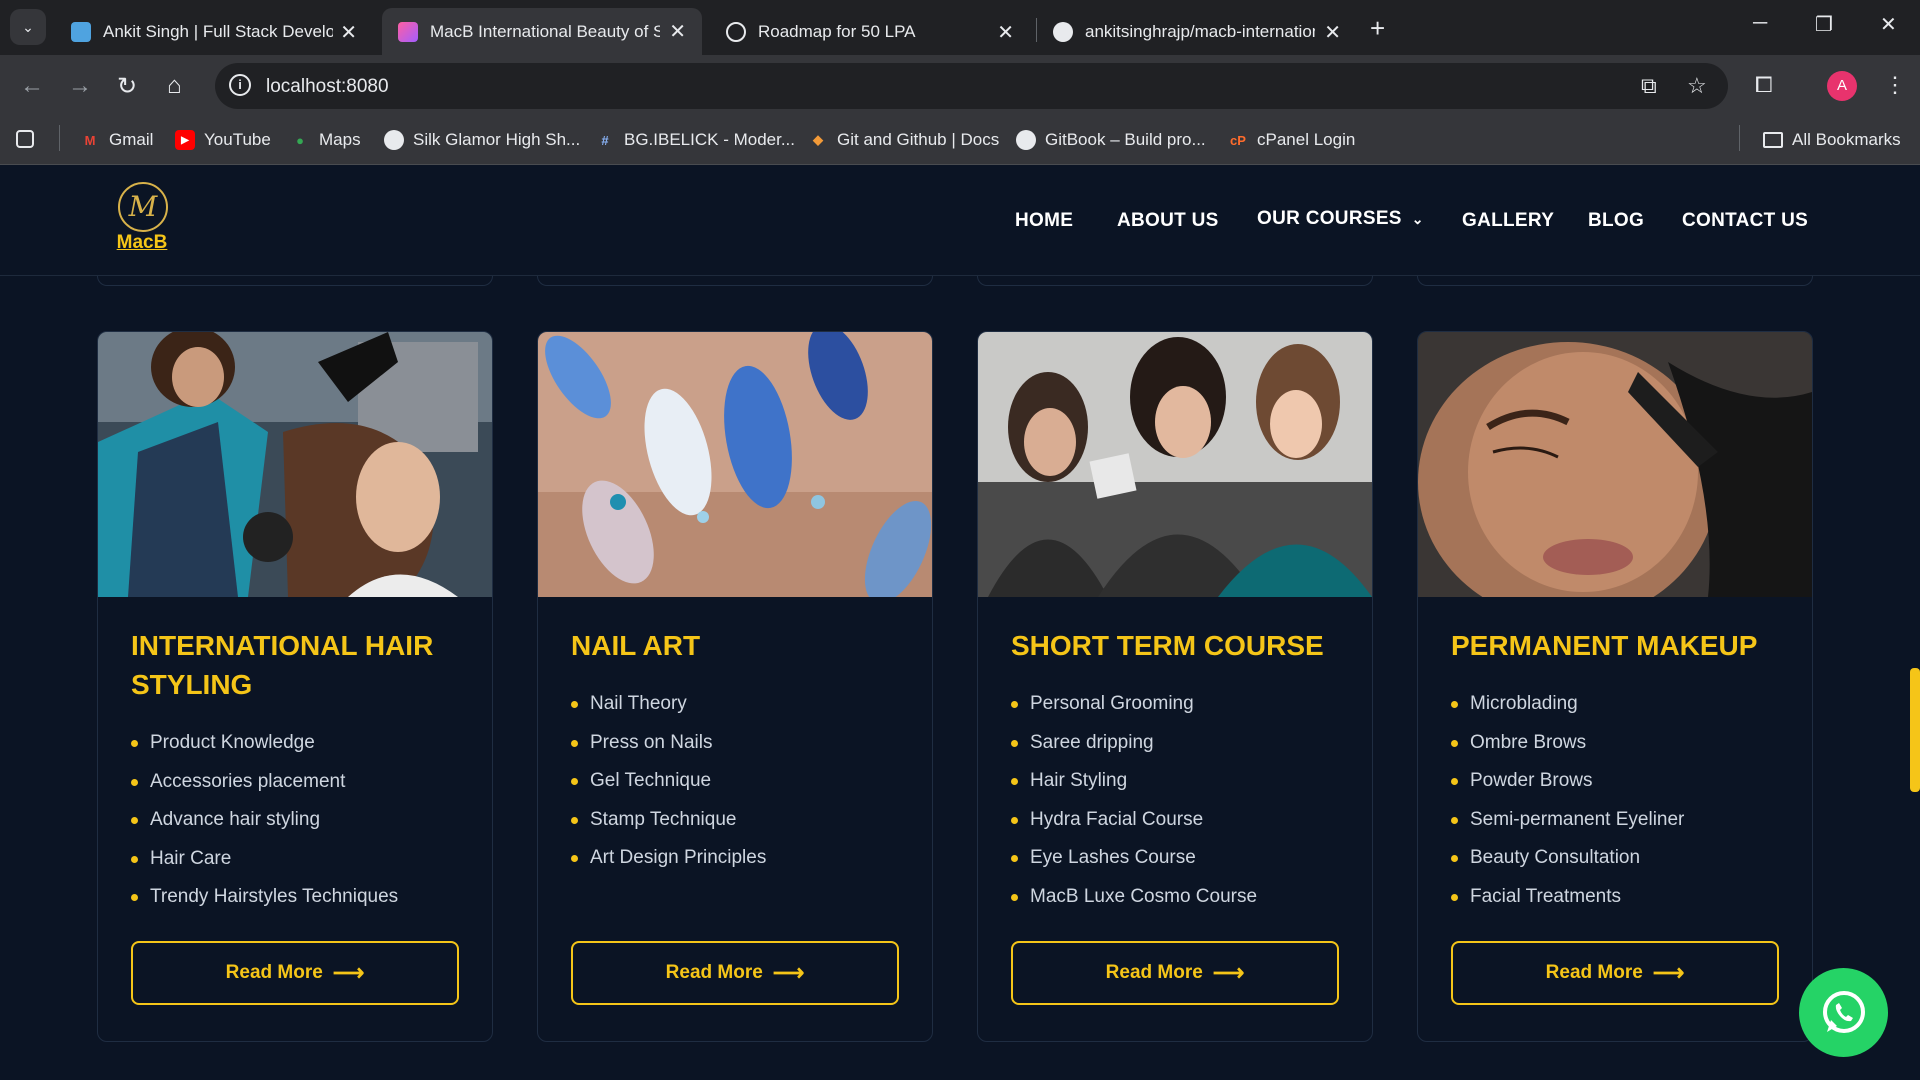  Describe the element at coordinates (1760, 23) in the screenshot. I see `minimize-icon: ─` at that location.